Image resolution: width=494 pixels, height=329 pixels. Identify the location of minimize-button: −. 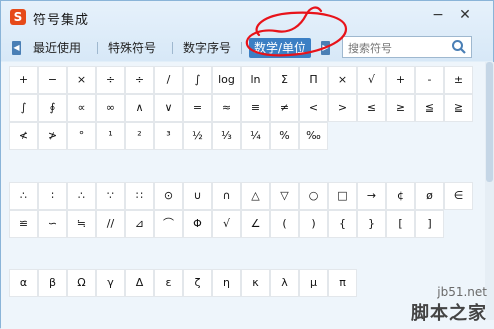
(438, 15).